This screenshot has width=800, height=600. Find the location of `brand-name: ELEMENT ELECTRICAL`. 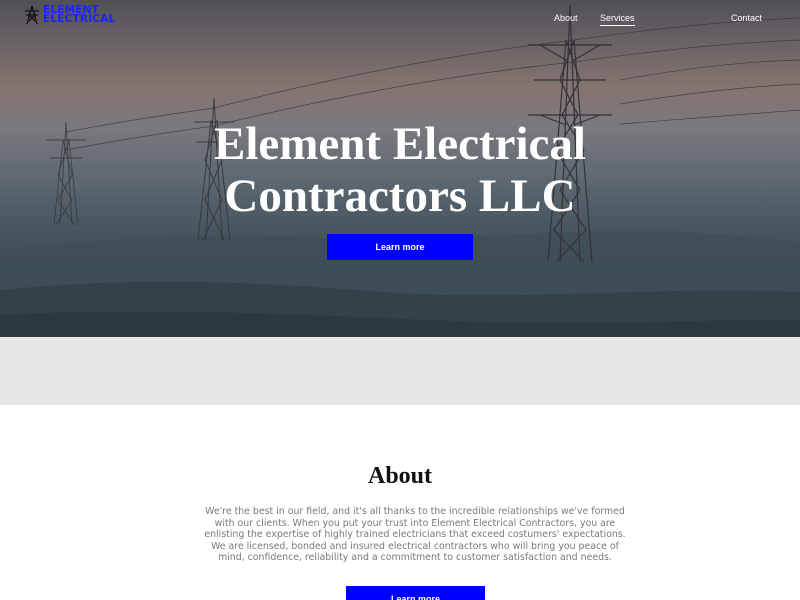

brand-name: ELEMENT ELECTRICAL is located at coordinates (79, 15).